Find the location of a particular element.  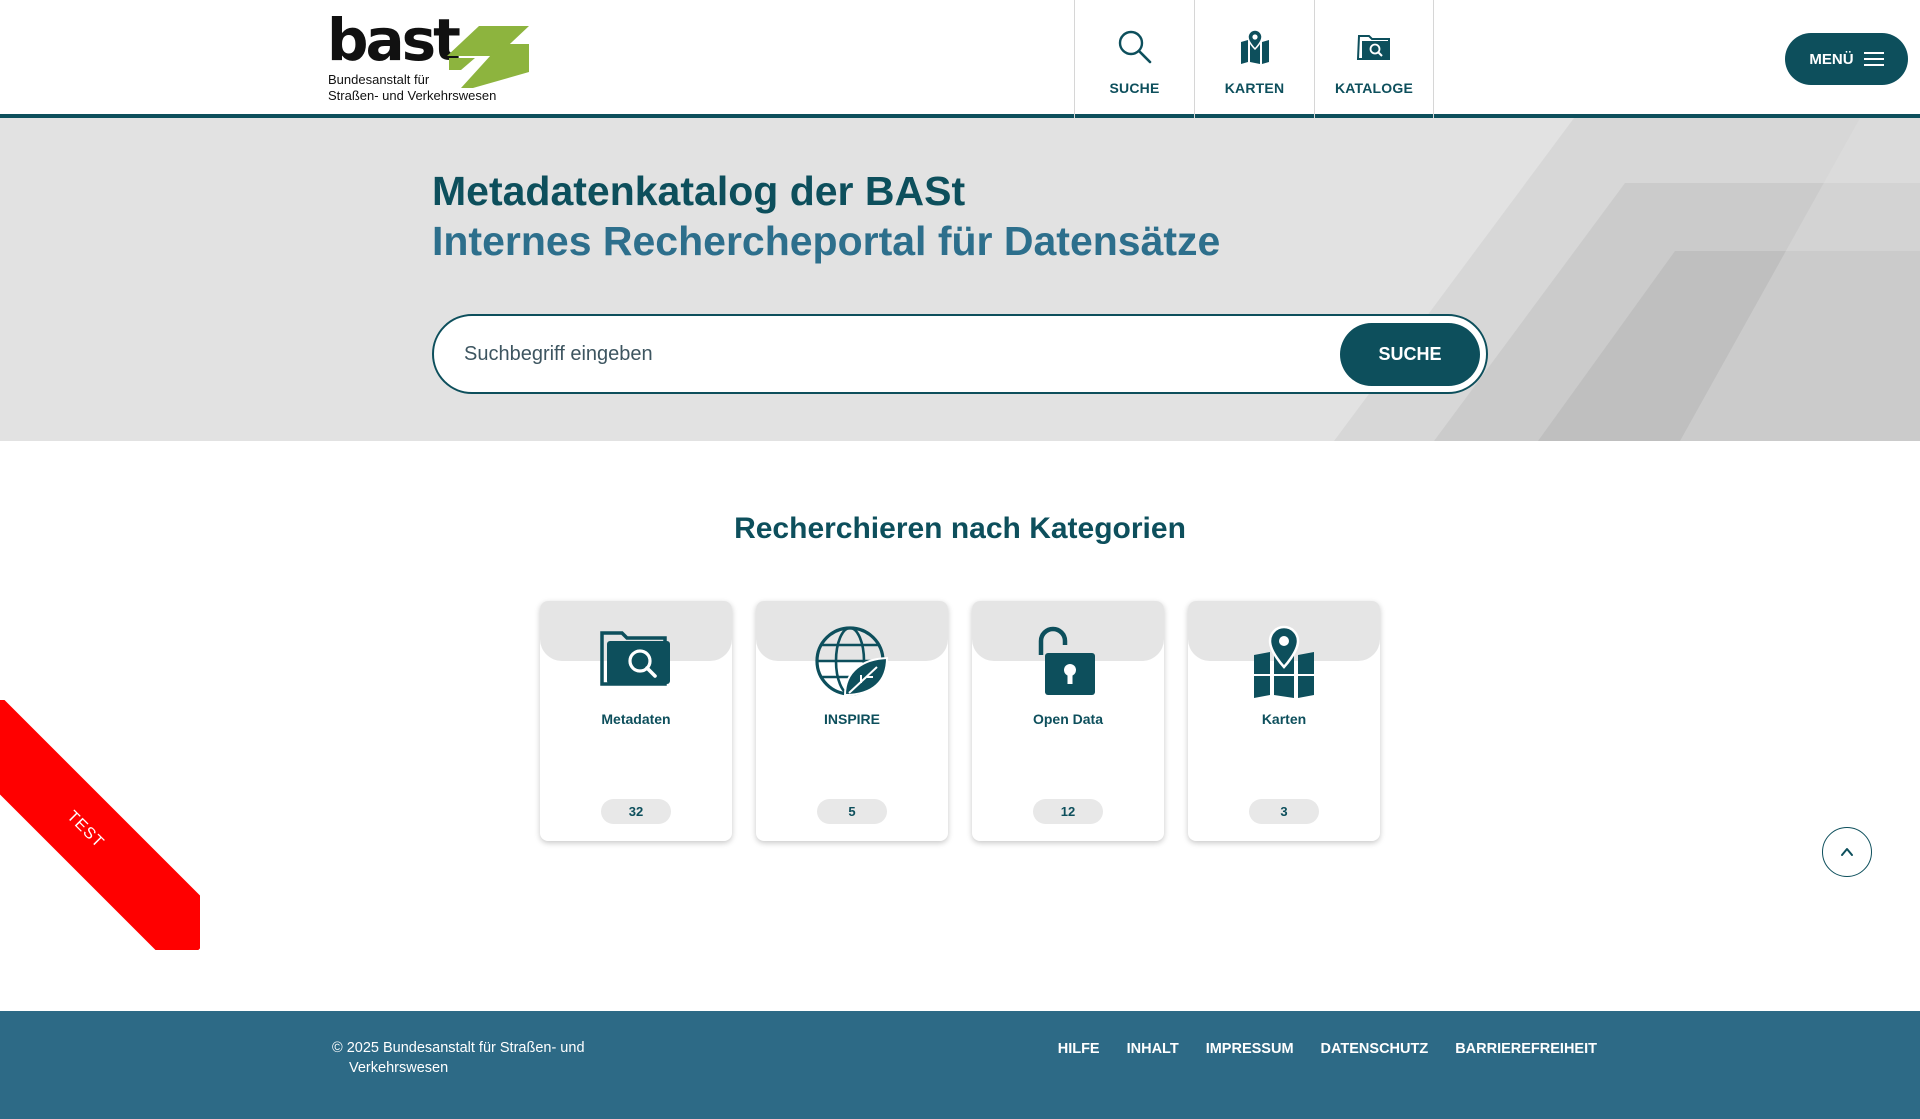

back-to-top-button is located at coordinates (1847, 852).